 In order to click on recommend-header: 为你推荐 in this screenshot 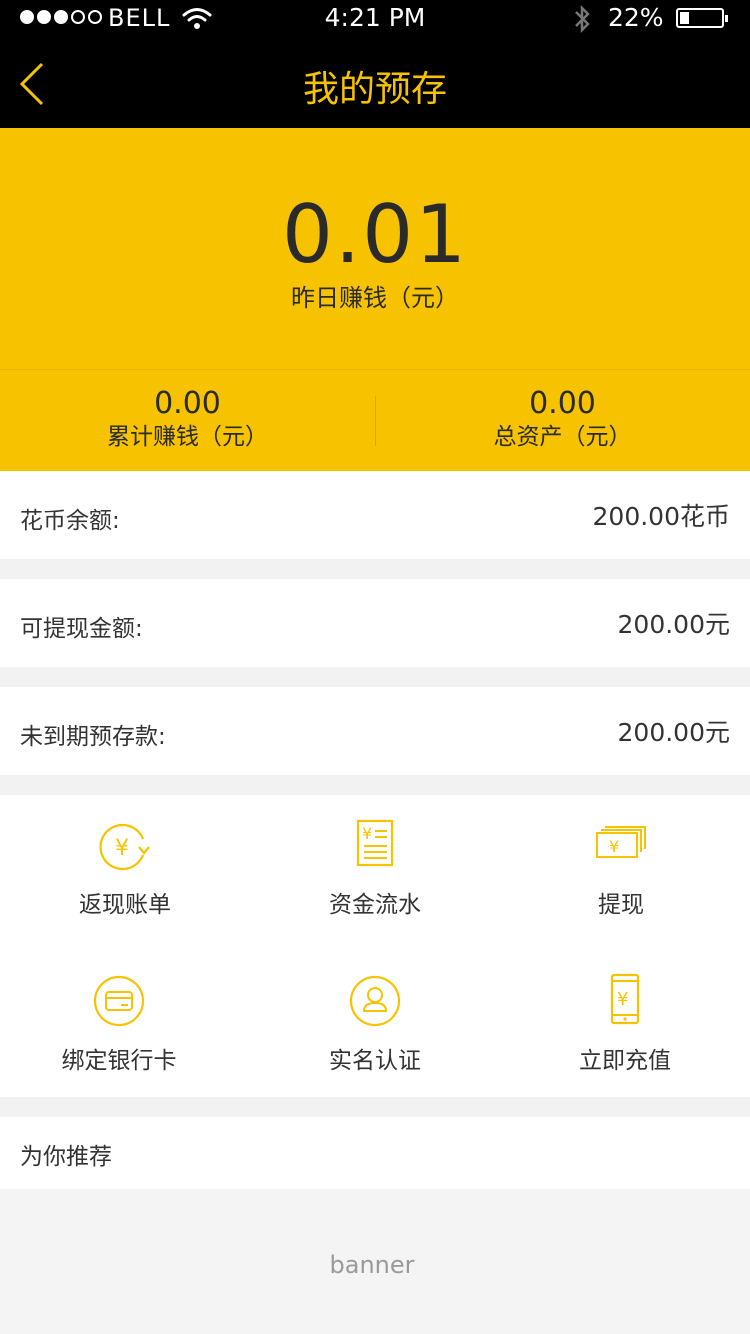, I will do `click(375, 1153)`.